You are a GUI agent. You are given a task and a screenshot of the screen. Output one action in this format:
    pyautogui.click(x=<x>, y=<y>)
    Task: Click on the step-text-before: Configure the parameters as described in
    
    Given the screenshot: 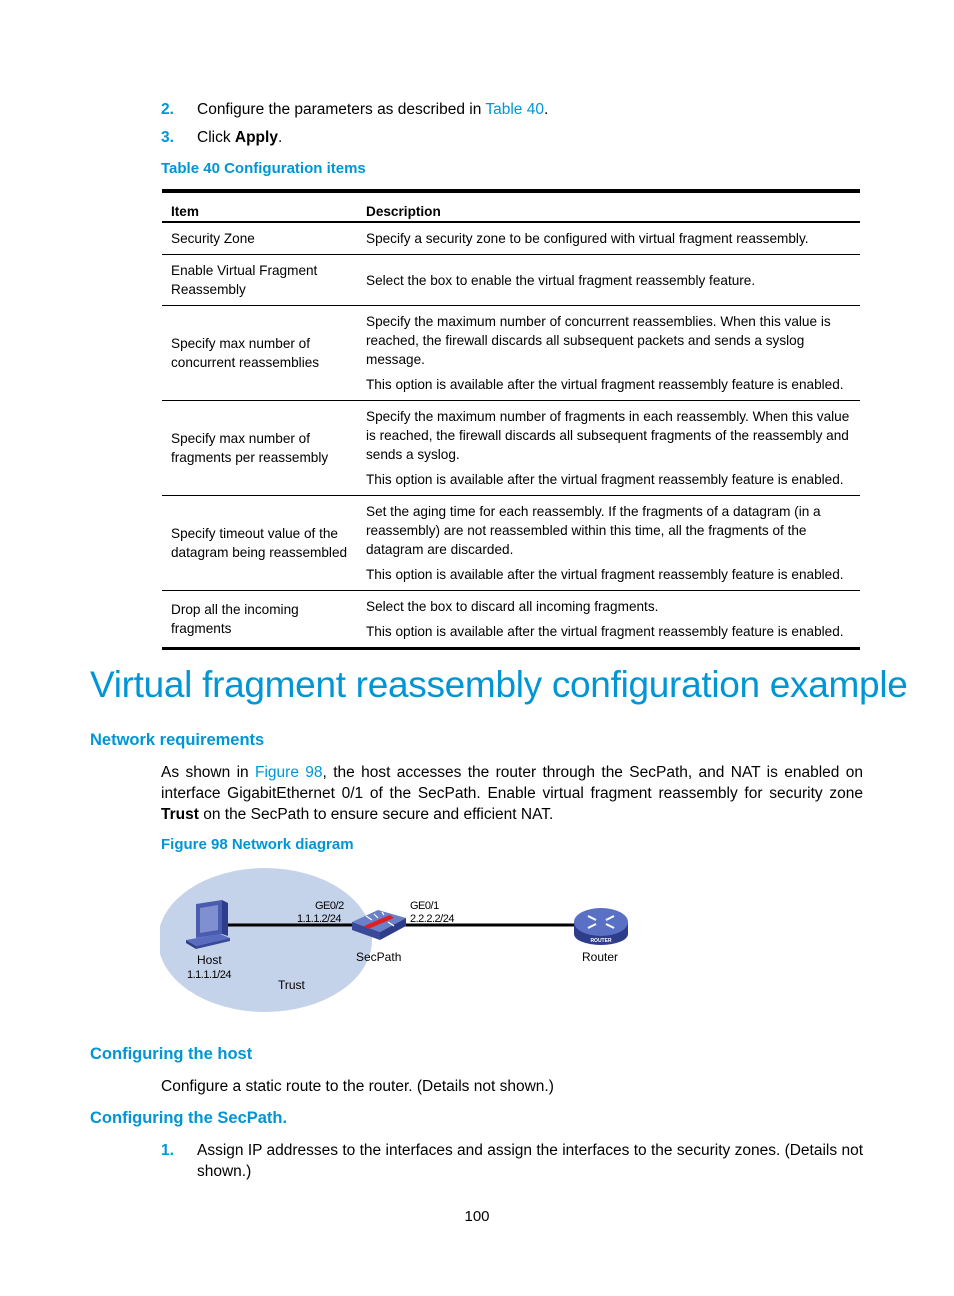 What is the action you would take?
    pyautogui.click(x=341, y=109)
    